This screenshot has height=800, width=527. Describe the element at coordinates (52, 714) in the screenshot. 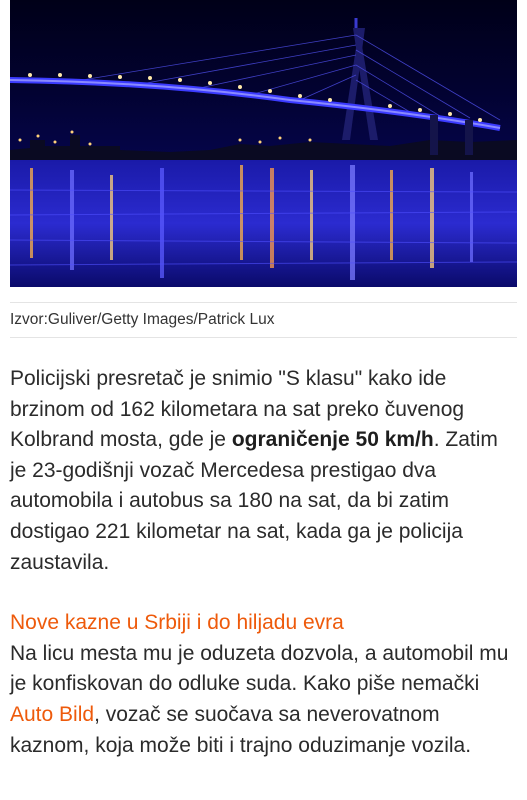

I see `auto-bild-link: Auto Bild` at that location.